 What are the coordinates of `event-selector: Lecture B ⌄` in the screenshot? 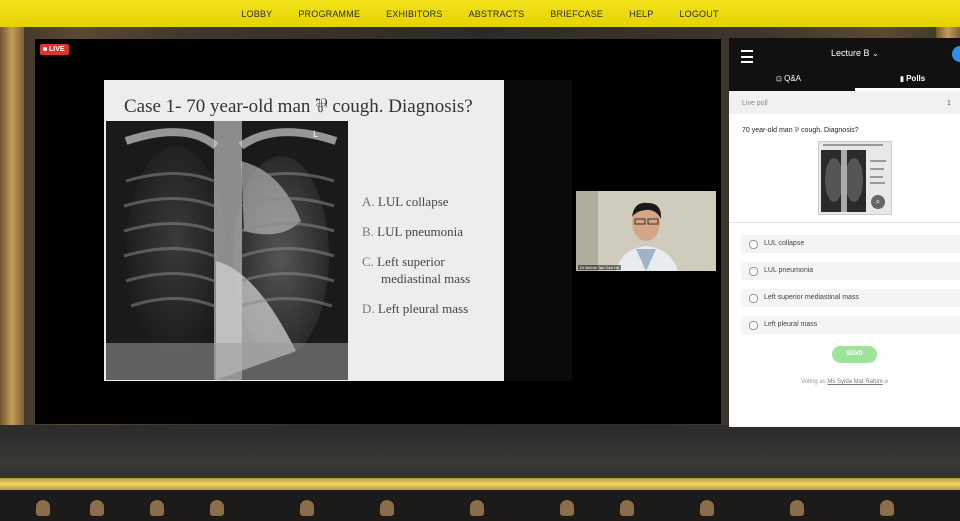 It's located at (855, 53).